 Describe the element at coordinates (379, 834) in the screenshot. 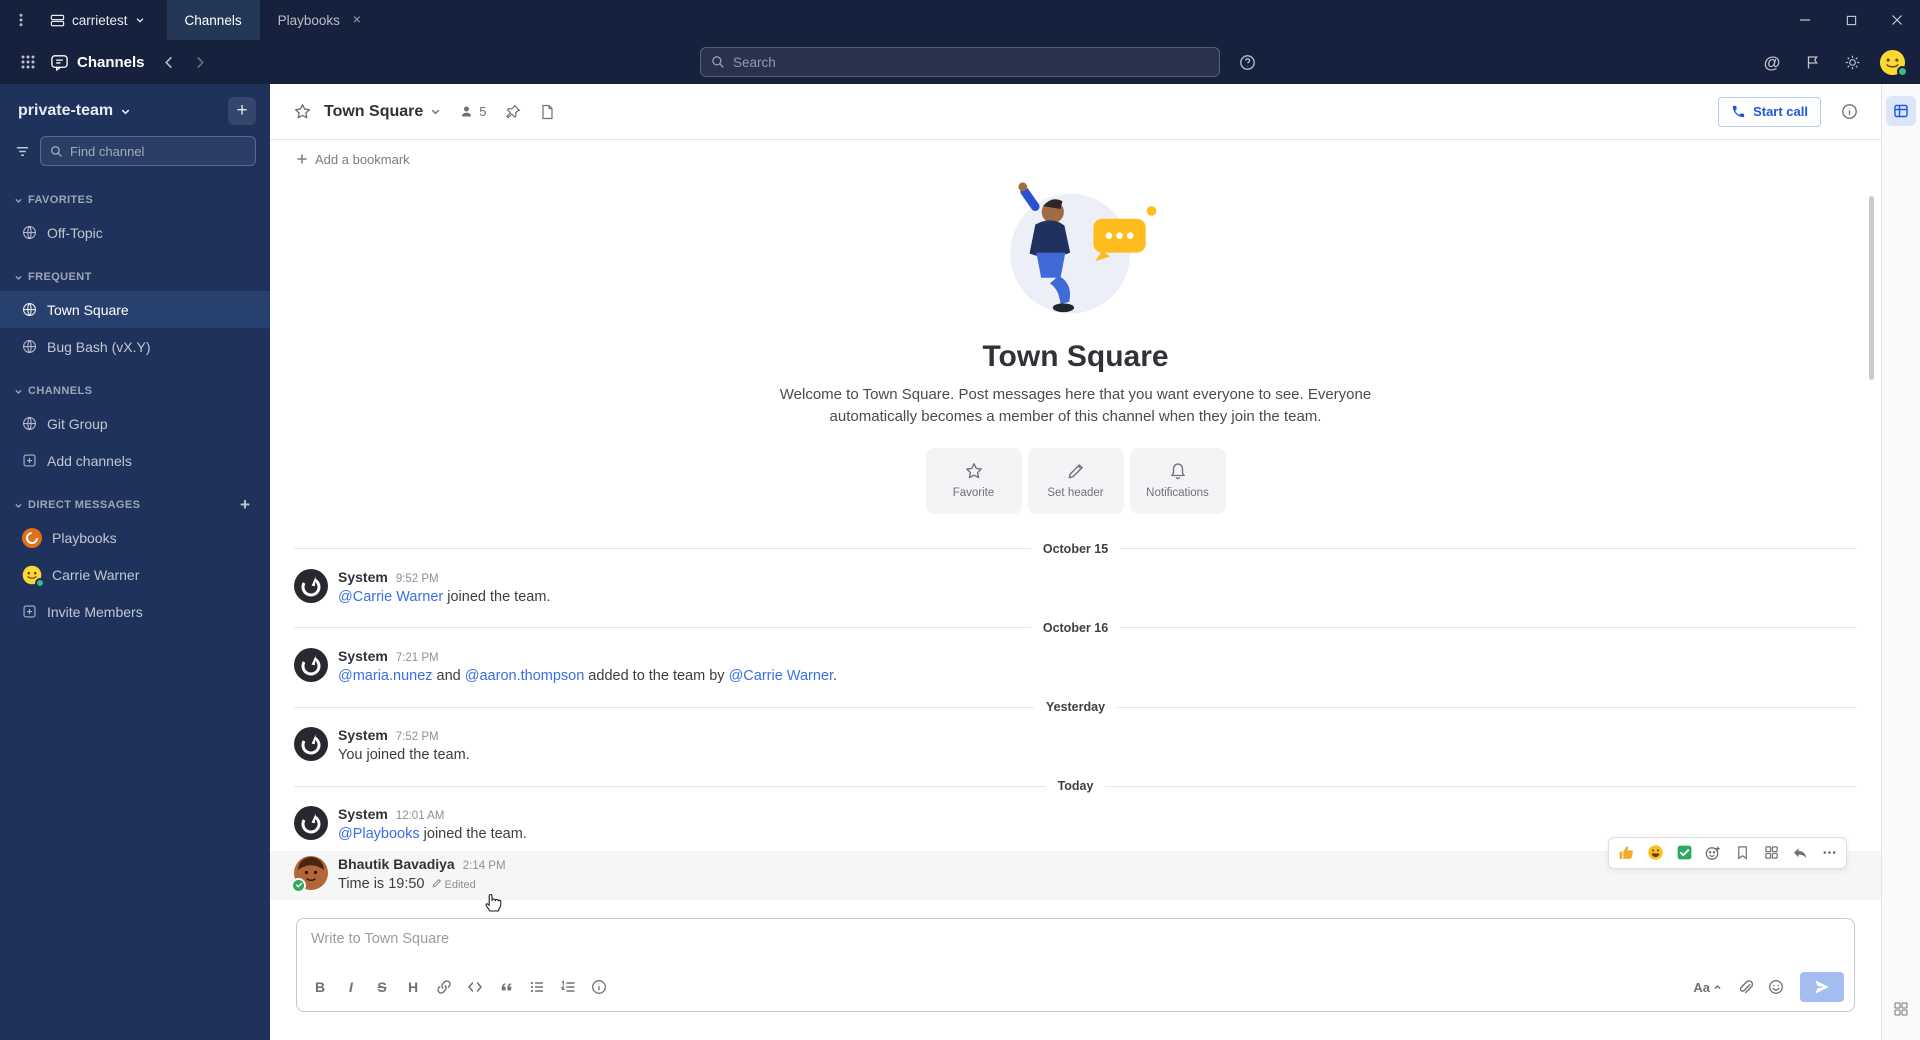

I see `mention-link: @Playbooks` at that location.